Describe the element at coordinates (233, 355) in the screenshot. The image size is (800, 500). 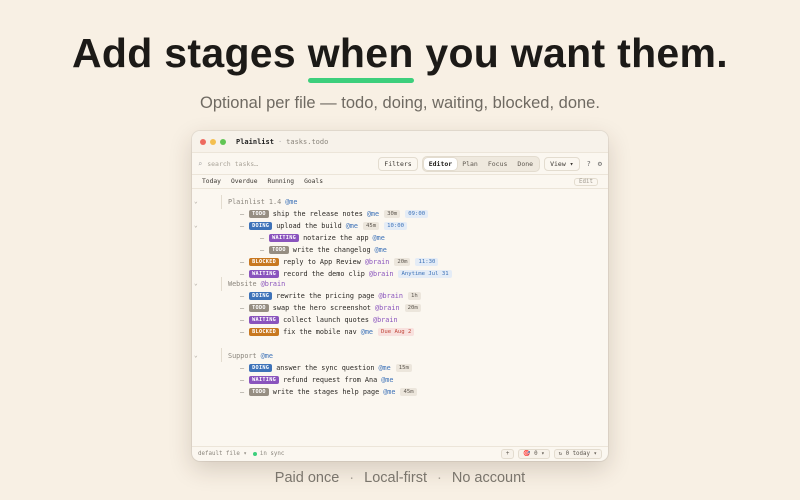
I see `project-row: ⌄ Support @me` at that location.